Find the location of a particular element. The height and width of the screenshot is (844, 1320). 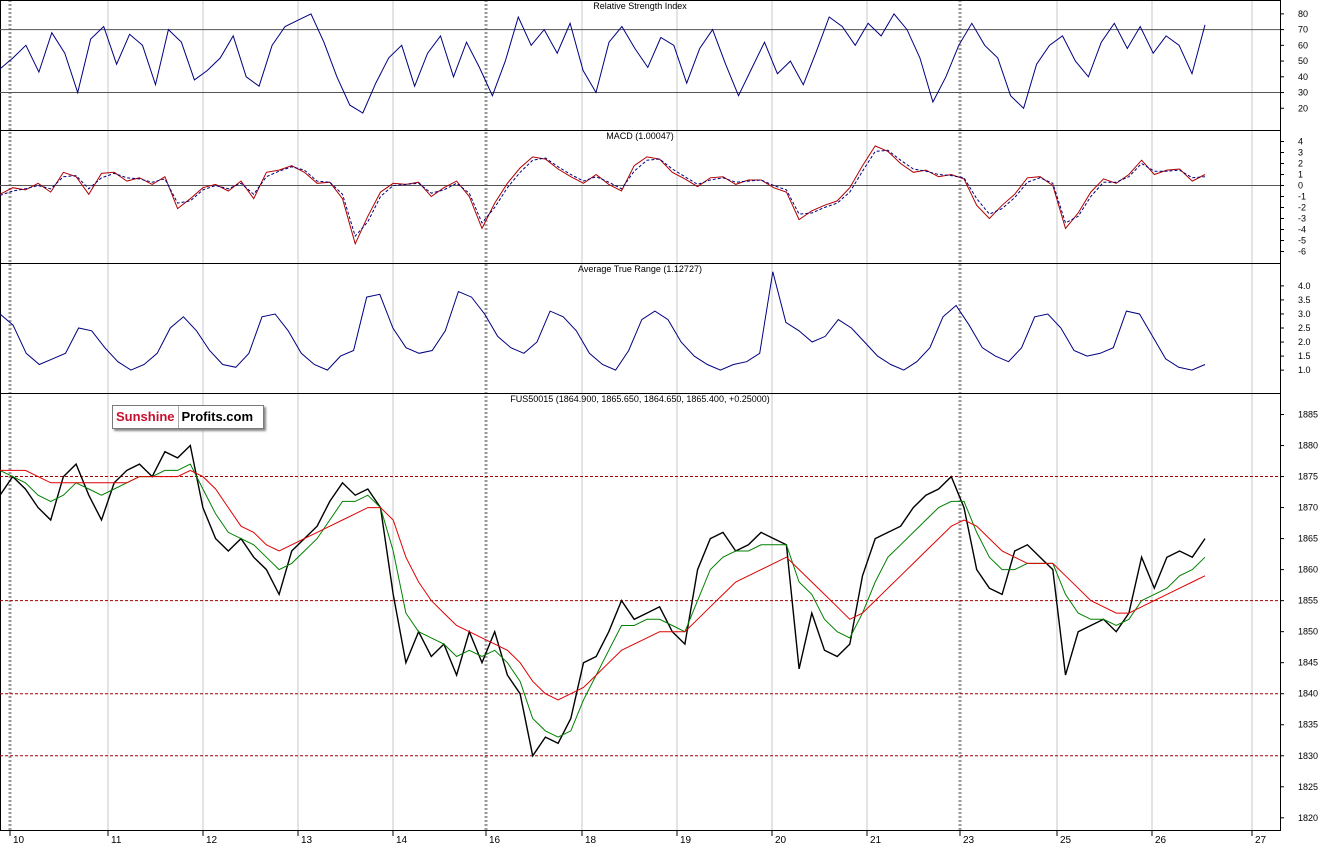

macd-series-1-line is located at coordinates (603, 195).